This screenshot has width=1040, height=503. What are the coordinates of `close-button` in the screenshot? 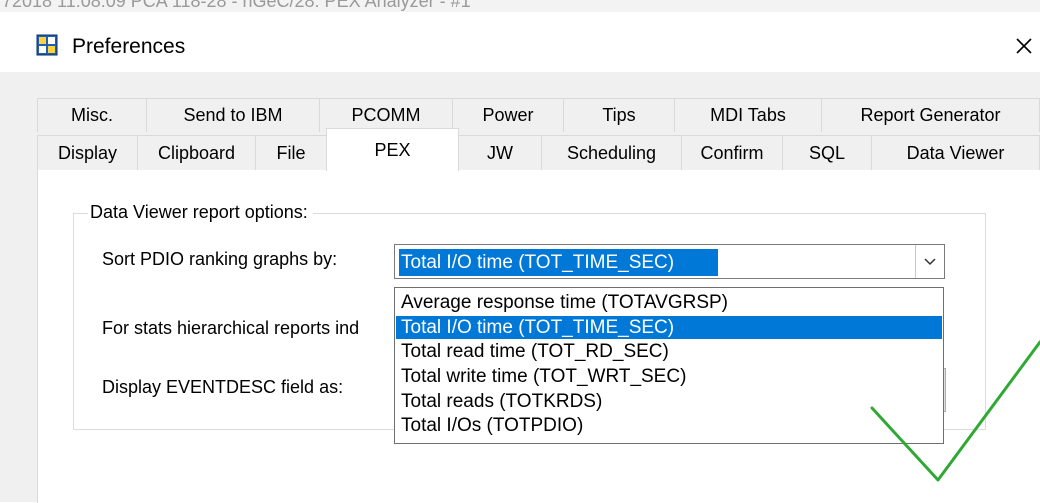 It's located at (1024, 46).